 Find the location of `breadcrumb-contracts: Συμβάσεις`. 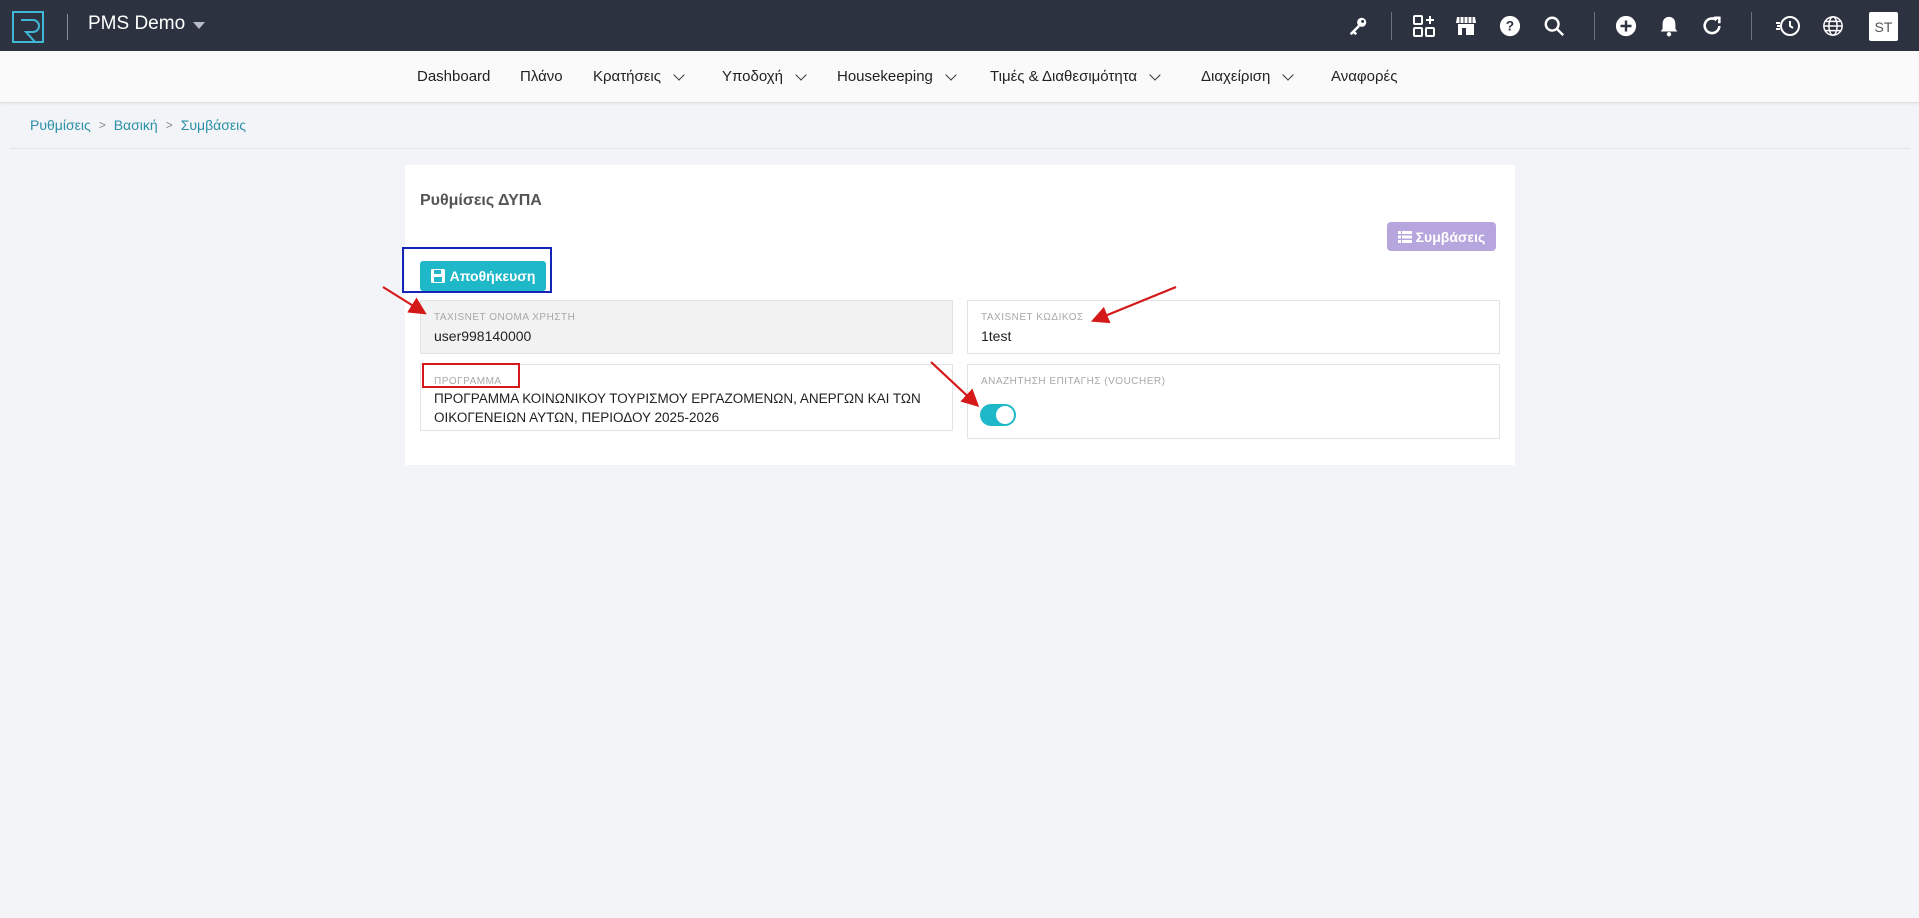

breadcrumb-contracts: Συμβάσεις is located at coordinates (213, 125).